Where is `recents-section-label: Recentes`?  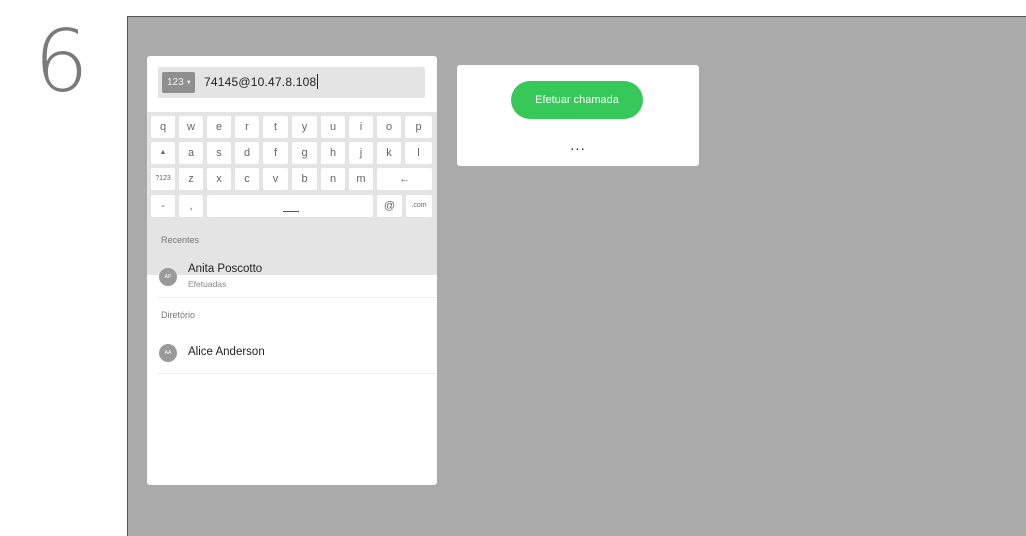
recents-section-label: Recentes is located at coordinates (180, 240).